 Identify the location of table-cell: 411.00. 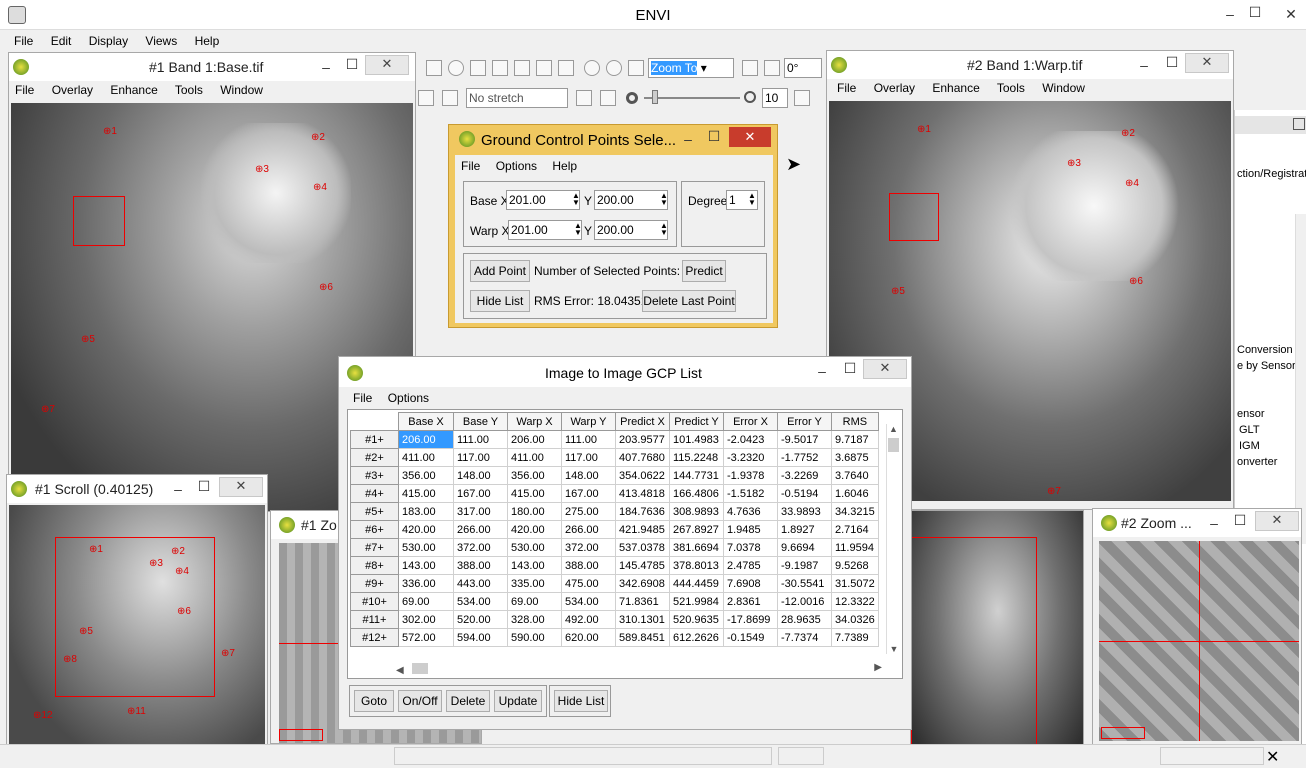
(426, 457).